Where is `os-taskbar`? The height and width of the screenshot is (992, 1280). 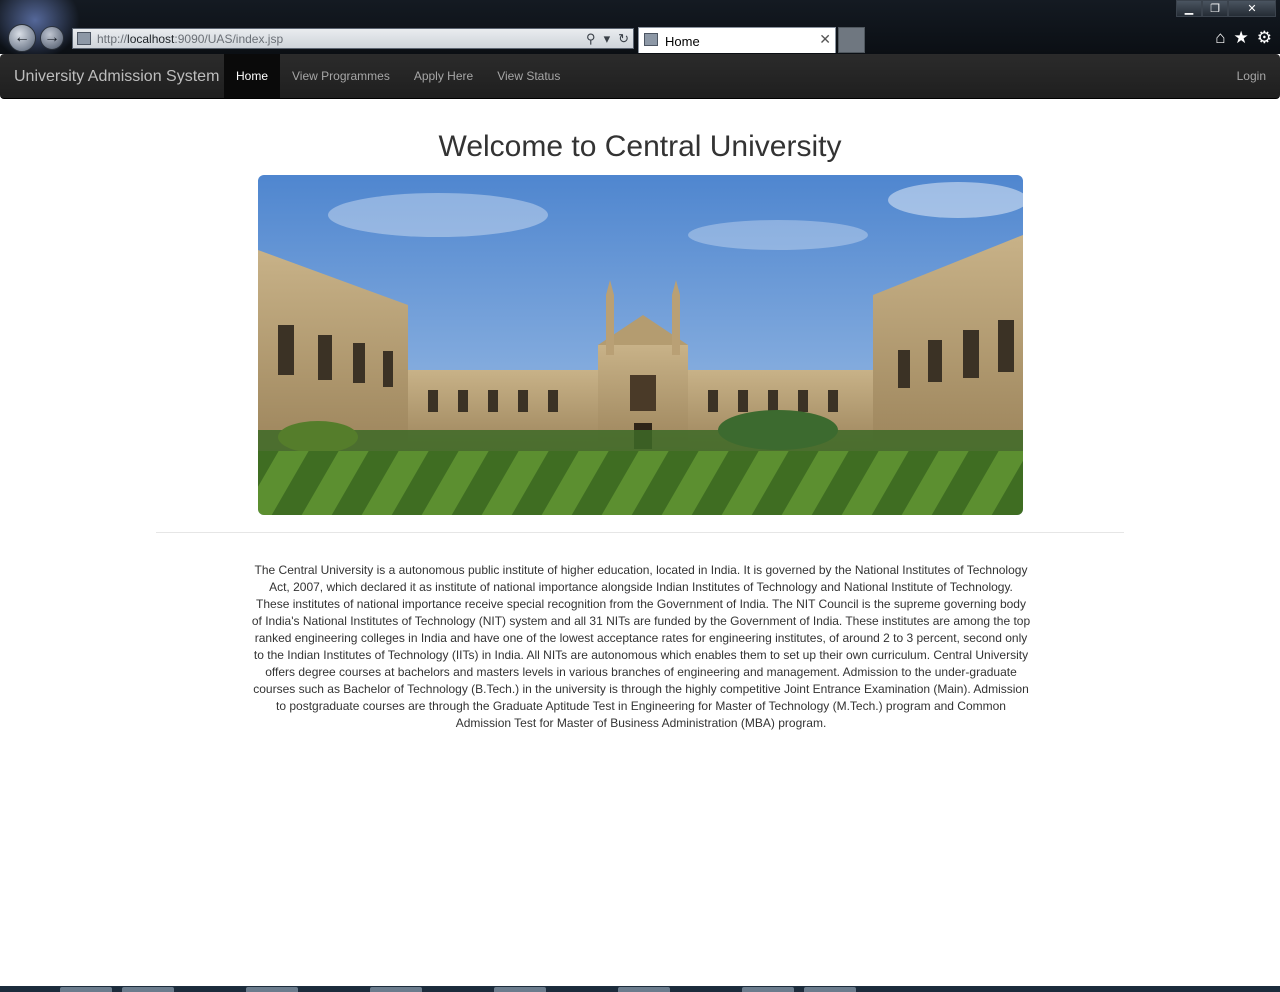
os-taskbar is located at coordinates (640, 989).